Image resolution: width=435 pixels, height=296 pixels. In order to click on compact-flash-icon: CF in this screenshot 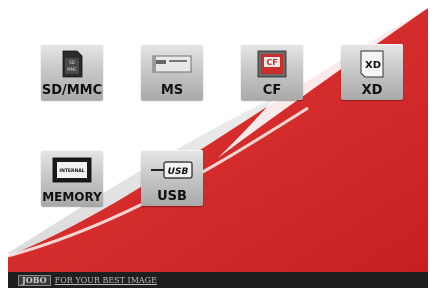, I will do `click(272, 64)`.